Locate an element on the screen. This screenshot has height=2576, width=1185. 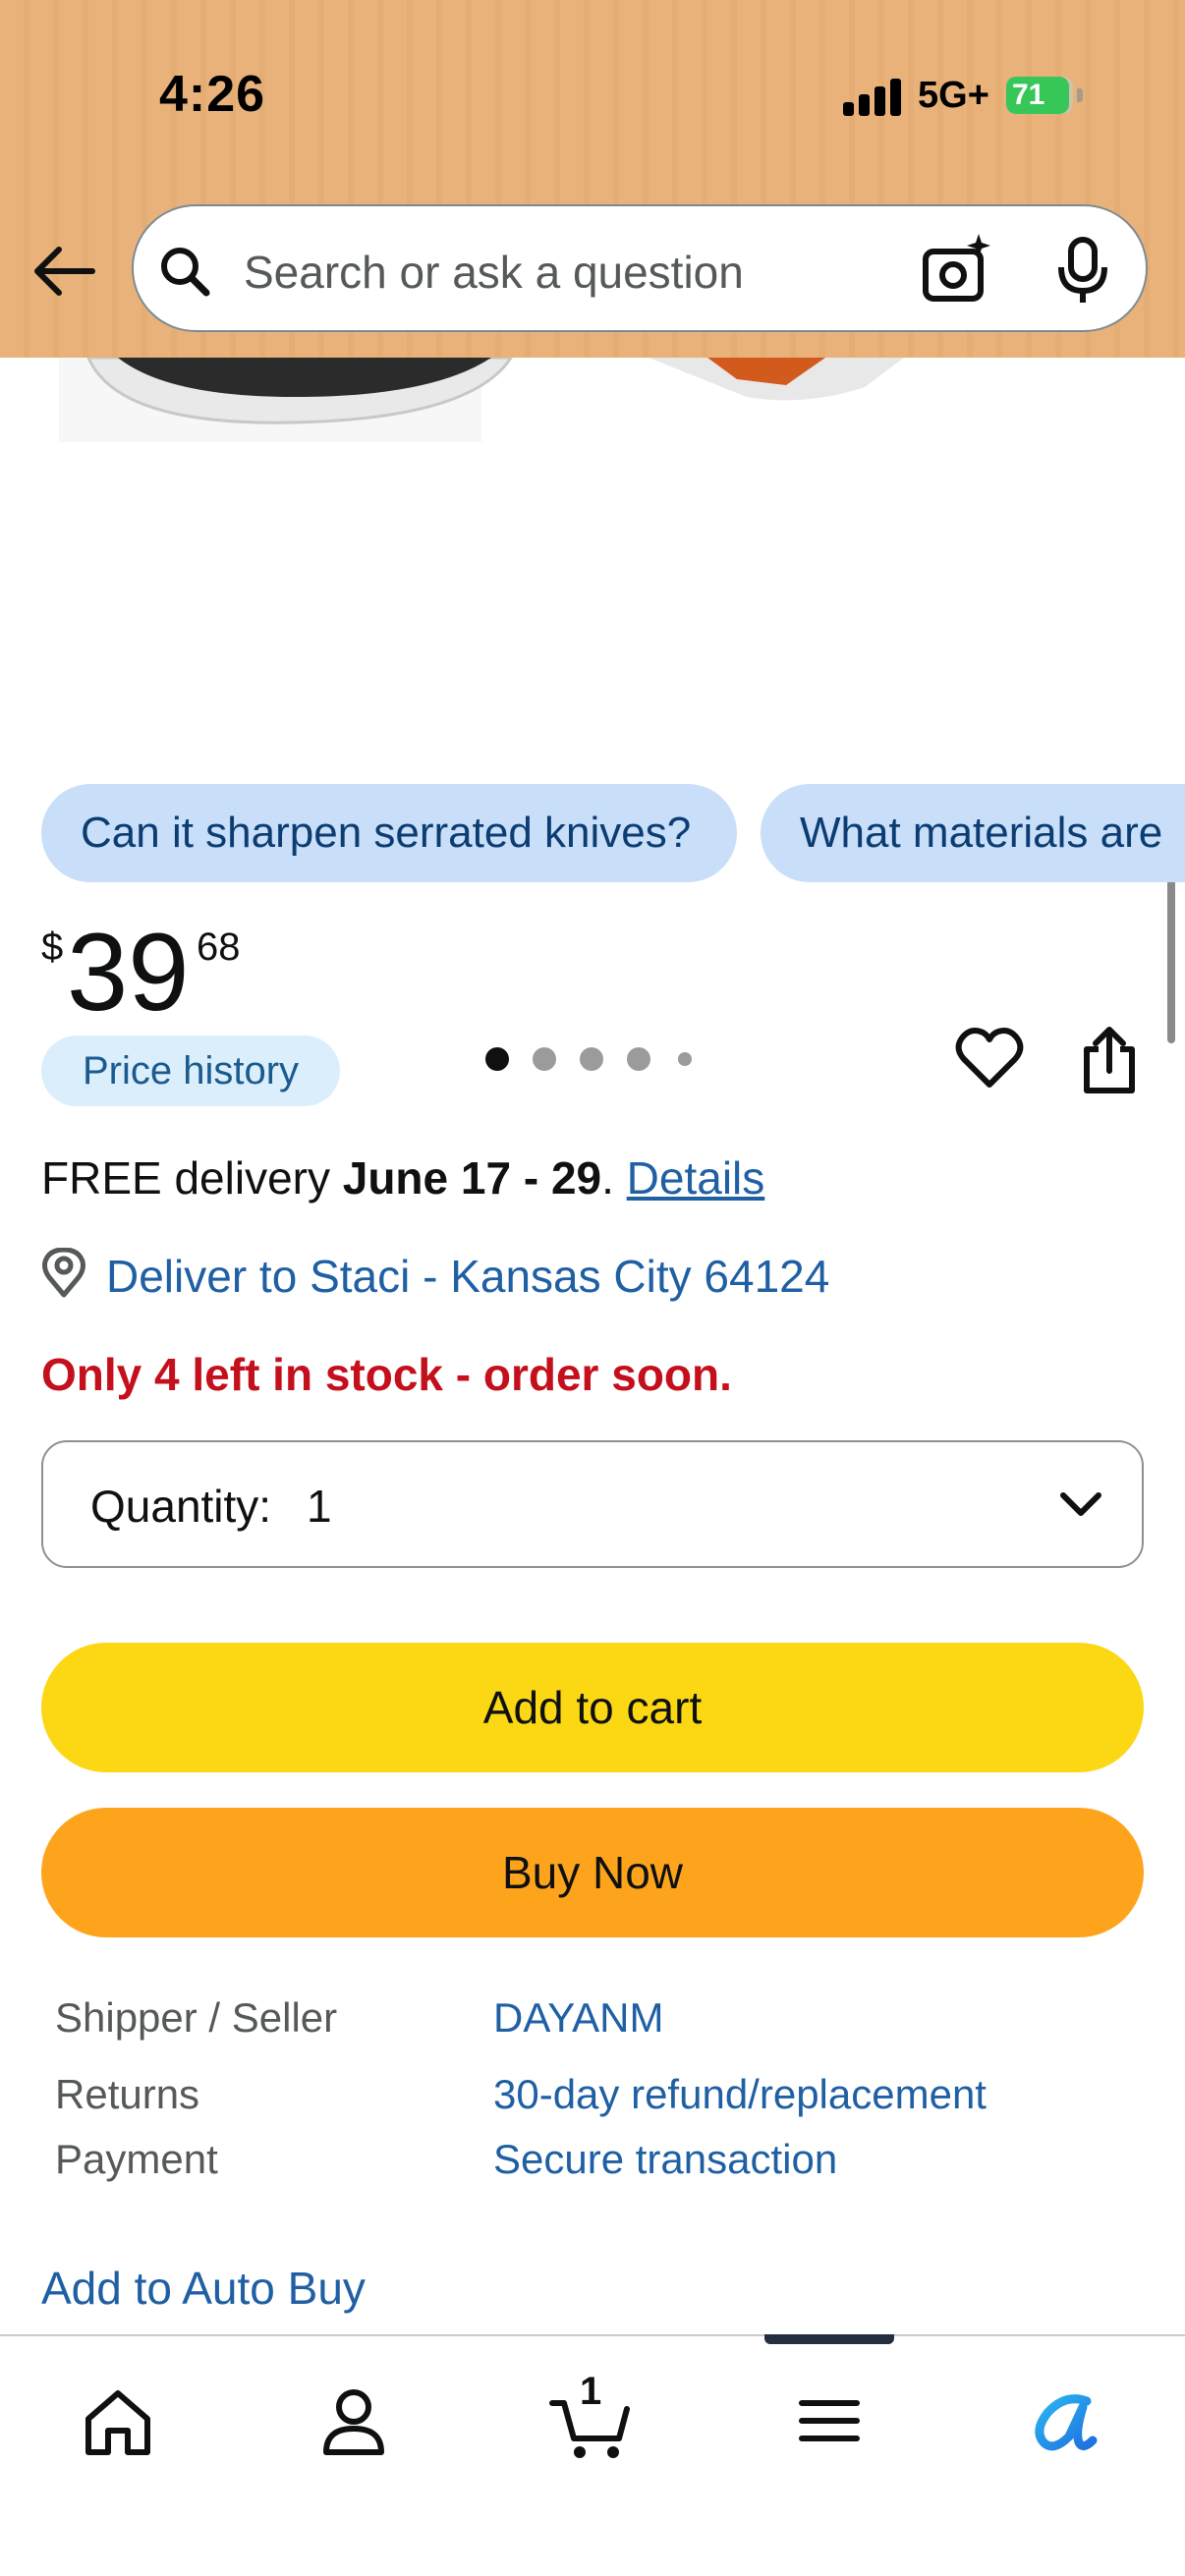
delivery-prefix: FREE delivery is located at coordinates (192, 1178).